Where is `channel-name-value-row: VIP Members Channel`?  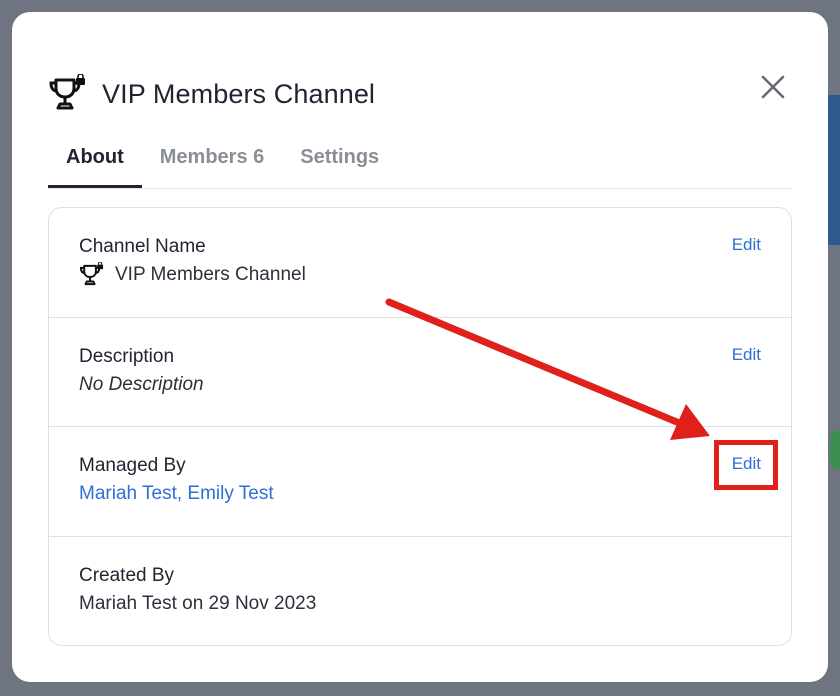
channel-name-value-row: VIP Members Channel is located at coordinates (420, 275).